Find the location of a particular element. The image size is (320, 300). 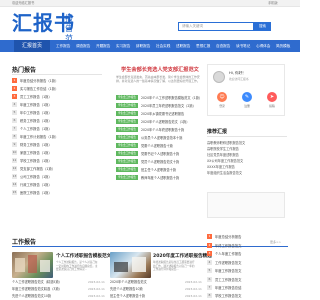

top-bar: 欢迎光临汇报书 手机版 is located at coordinates (150, 3).